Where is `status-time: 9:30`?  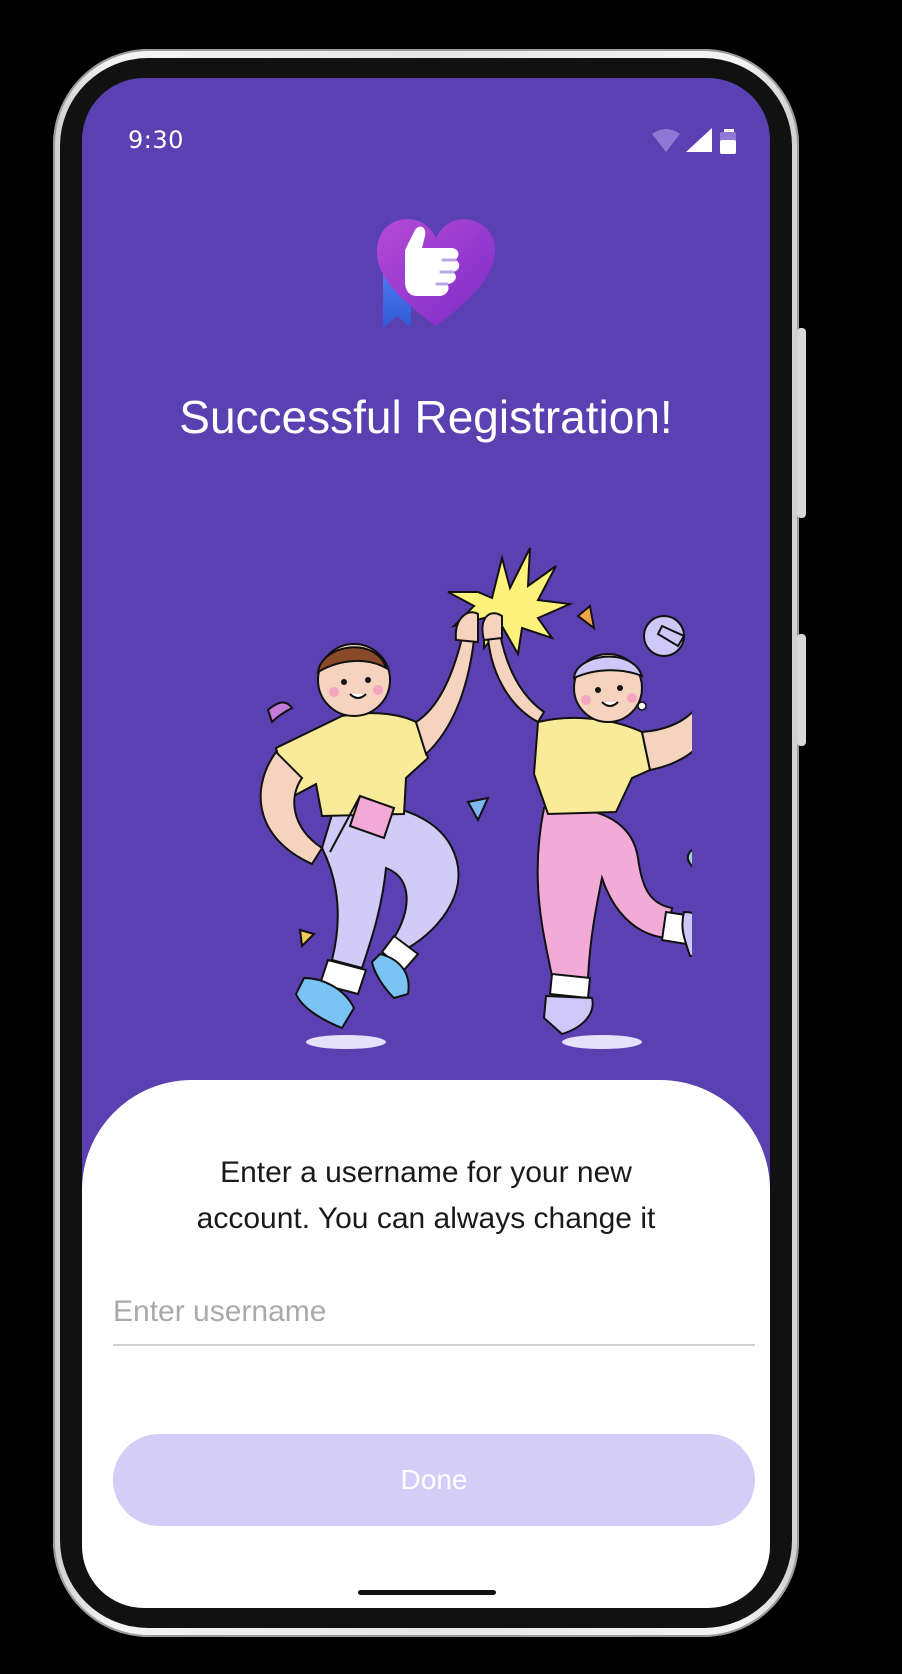 status-time: 9:30 is located at coordinates (156, 140).